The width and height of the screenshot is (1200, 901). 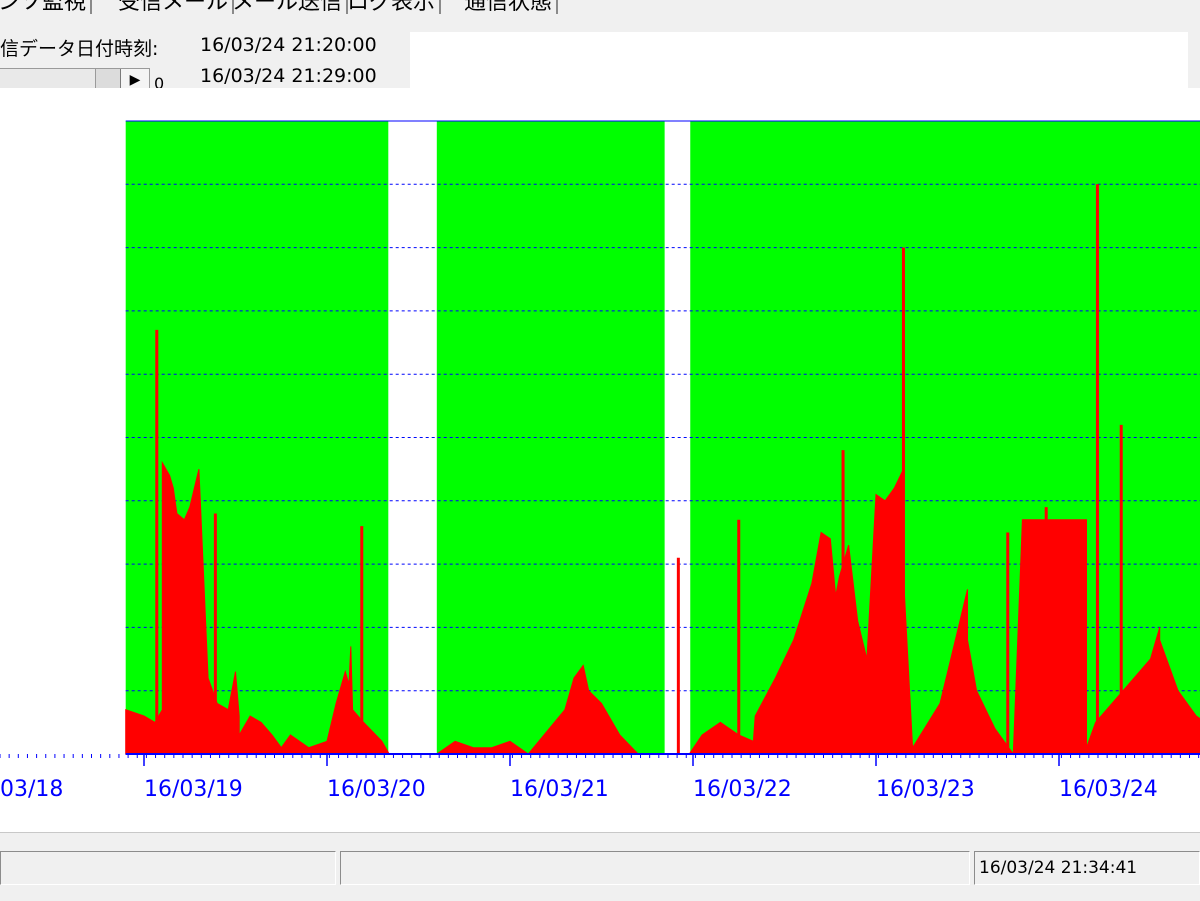 I want to click on tab-strip: ンソ監視 受信メール メール送信 ログ表示 通信状態, so click(x=600, y=8).